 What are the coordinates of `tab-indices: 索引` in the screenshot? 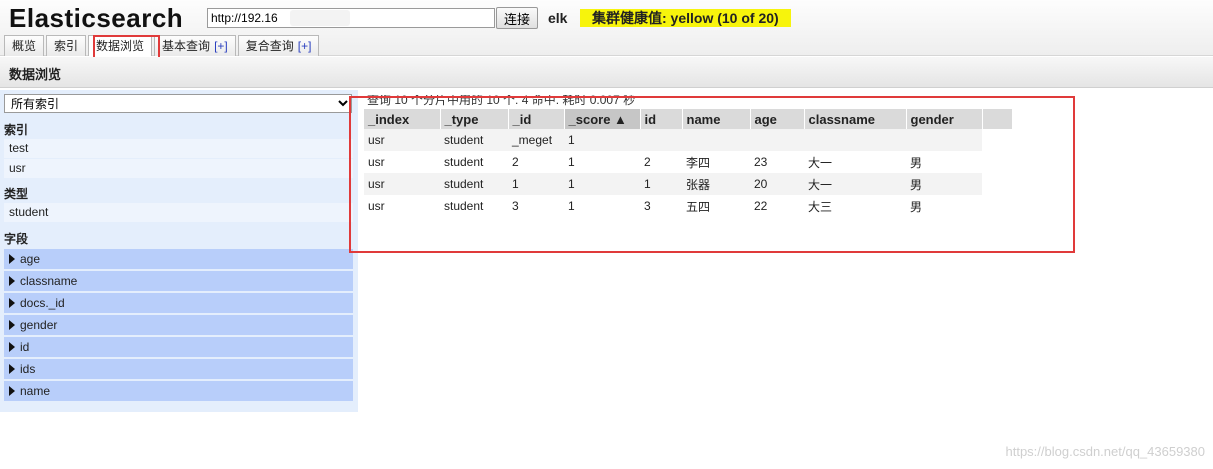 It's located at (66, 45).